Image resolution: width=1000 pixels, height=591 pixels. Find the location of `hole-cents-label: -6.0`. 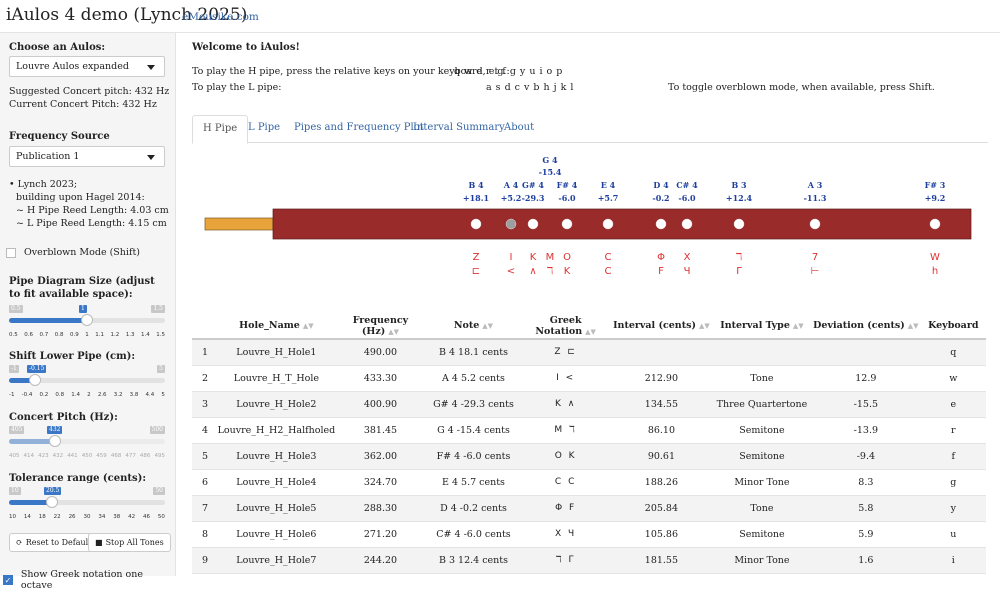

hole-cents-label: -6.0 is located at coordinates (687, 198).